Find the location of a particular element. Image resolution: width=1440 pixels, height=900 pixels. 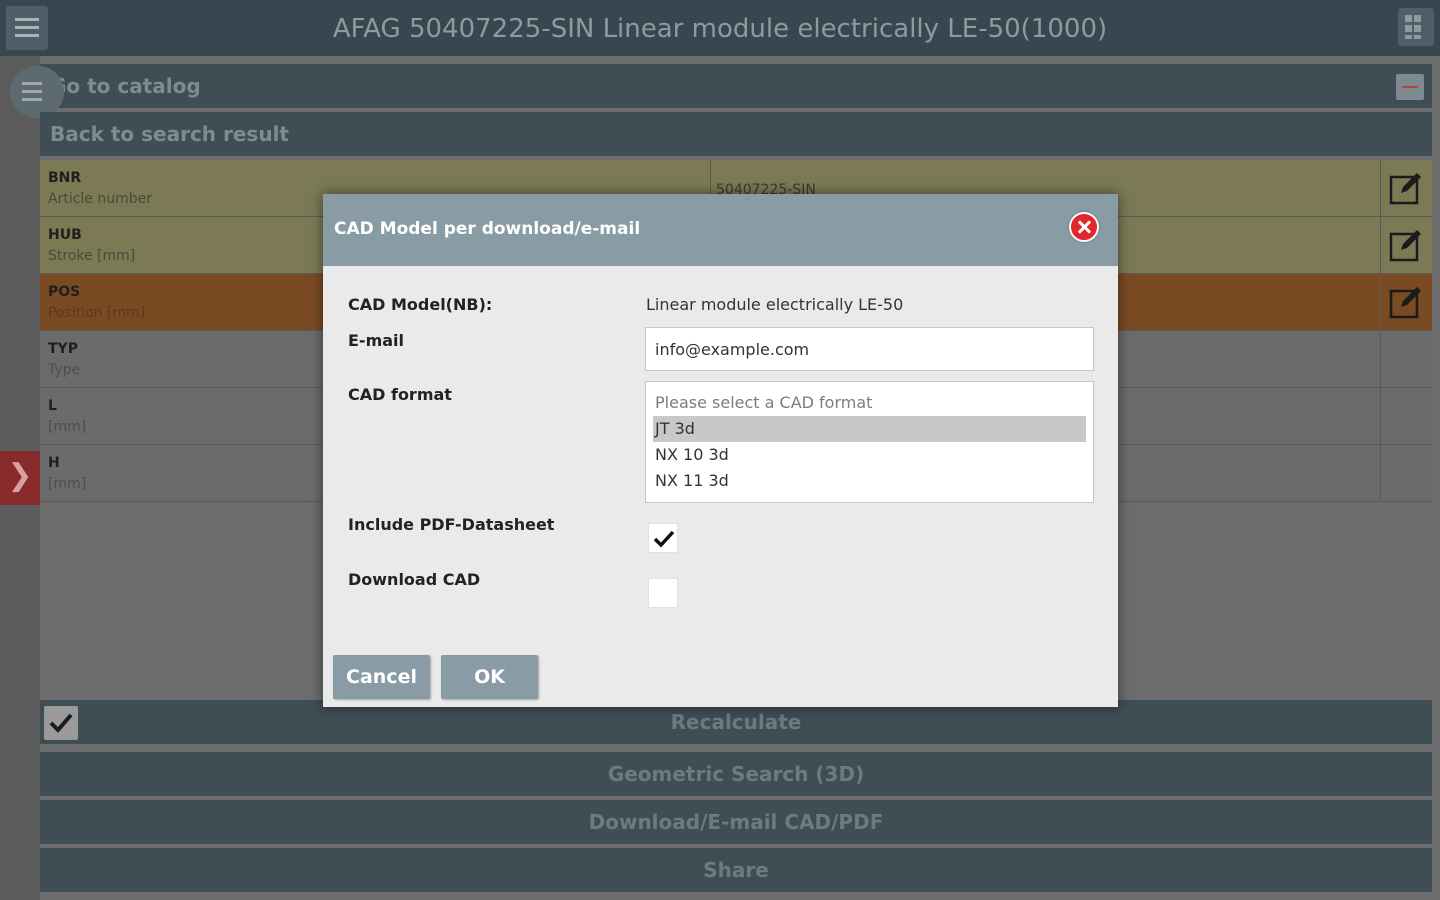

include-pdf-checkbox is located at coordinates (663, 538).